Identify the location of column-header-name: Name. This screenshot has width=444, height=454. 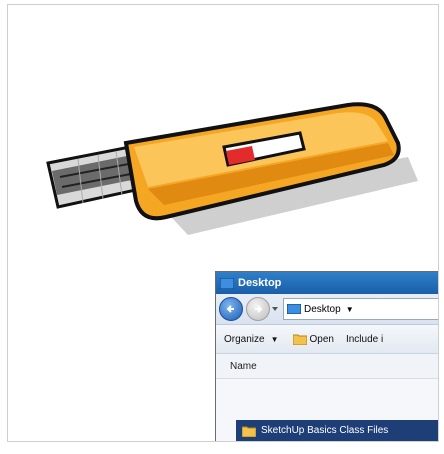
(327, 366).